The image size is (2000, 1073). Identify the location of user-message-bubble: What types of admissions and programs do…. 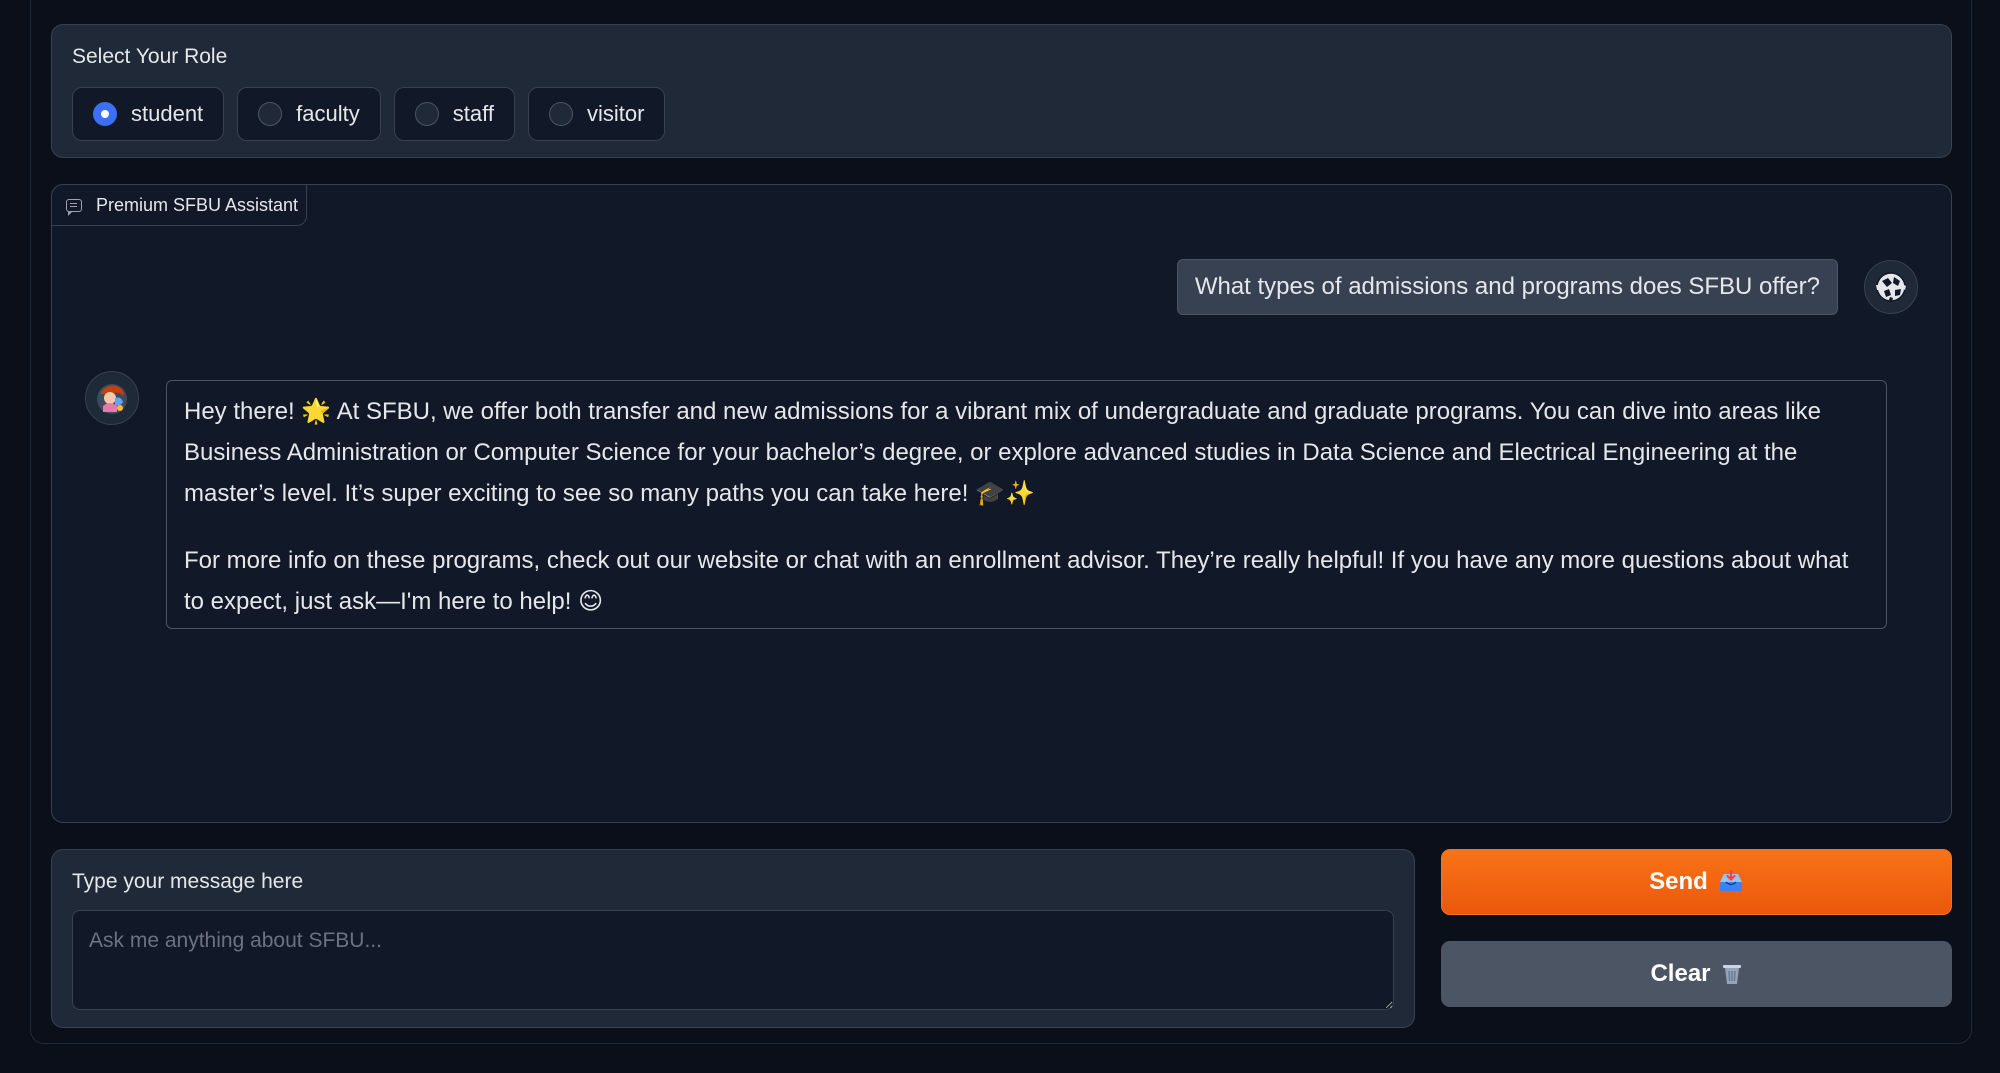
(1507, 287).